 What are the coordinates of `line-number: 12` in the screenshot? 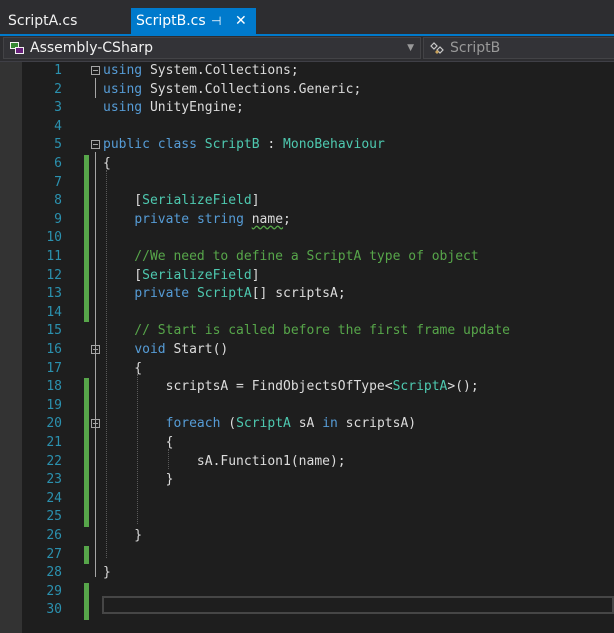 It's located at (54, 275).